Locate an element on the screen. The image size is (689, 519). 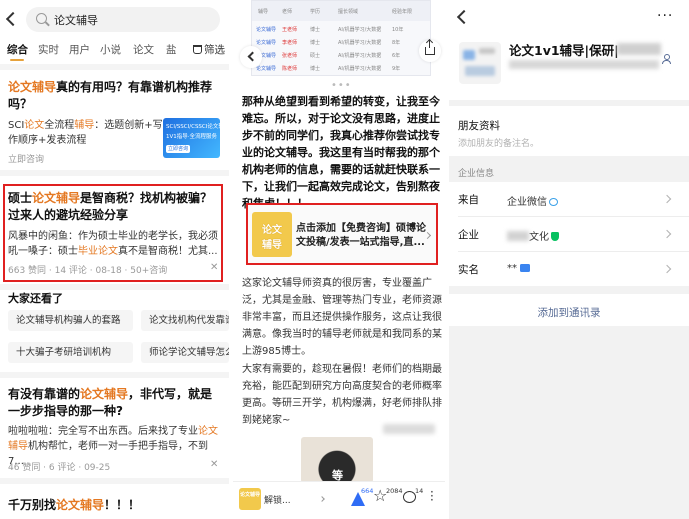
author-logo: 论文辅导 is located at coordinates (250, 499).